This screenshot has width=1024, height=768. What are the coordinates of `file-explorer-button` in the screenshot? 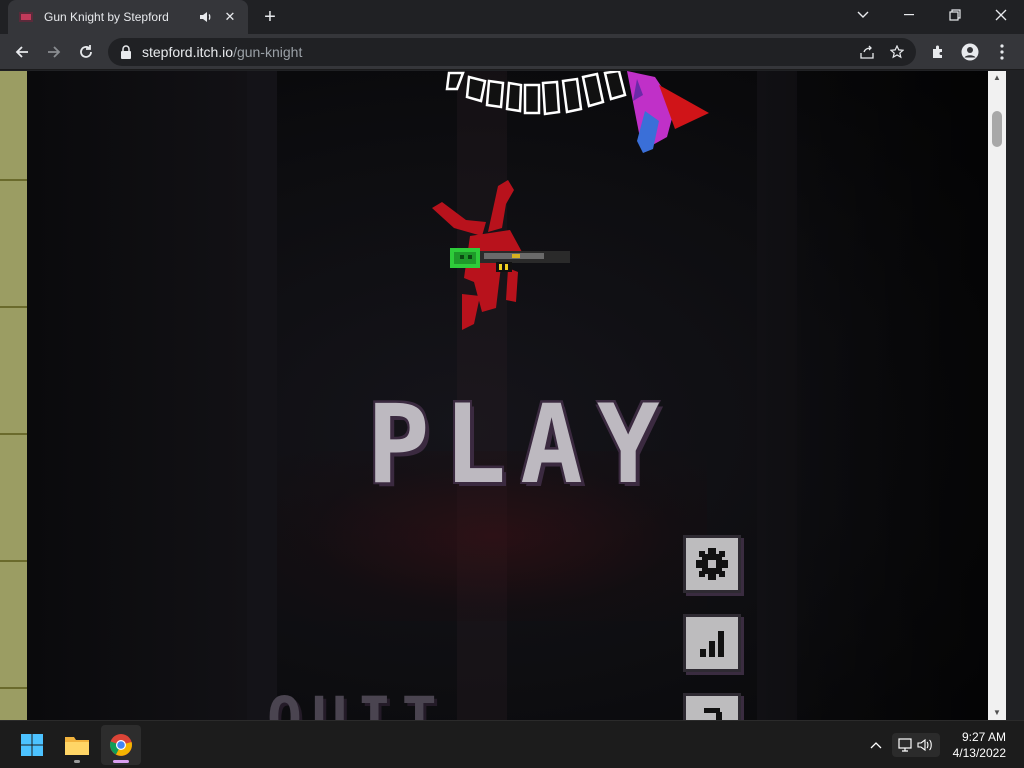 It's located at (77, 745).